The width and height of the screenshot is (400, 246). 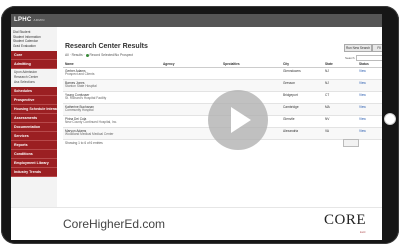 I want to click on col-name: Name, so click(x=69, y=64).